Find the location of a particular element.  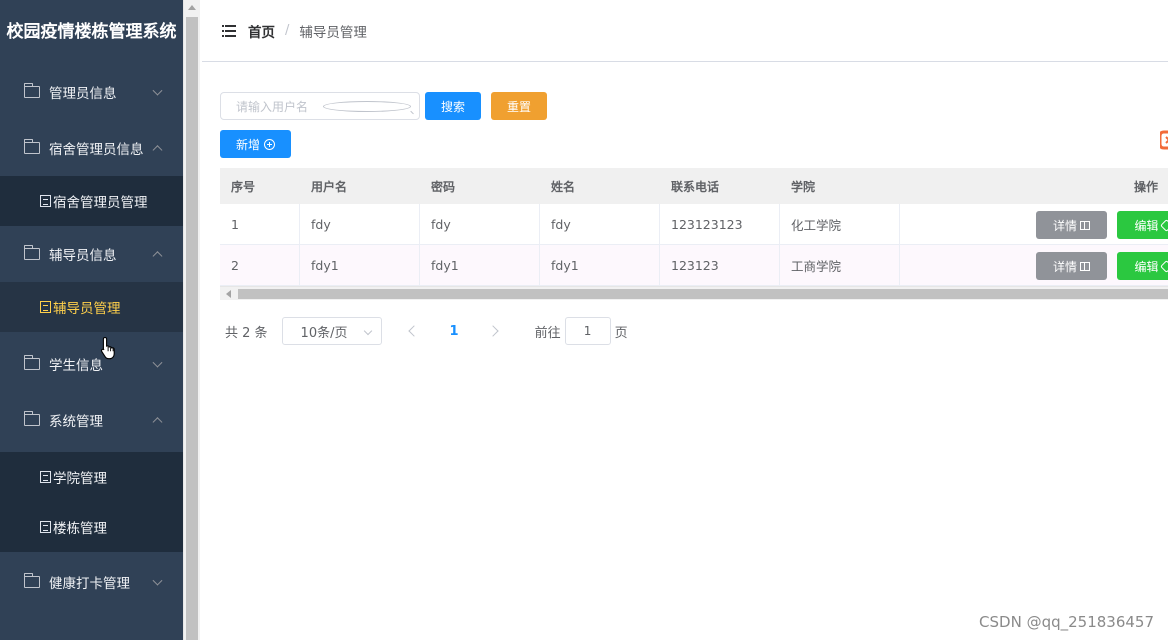

submenu-college-manage: 学院管理 is located at coordinates (91, 477).